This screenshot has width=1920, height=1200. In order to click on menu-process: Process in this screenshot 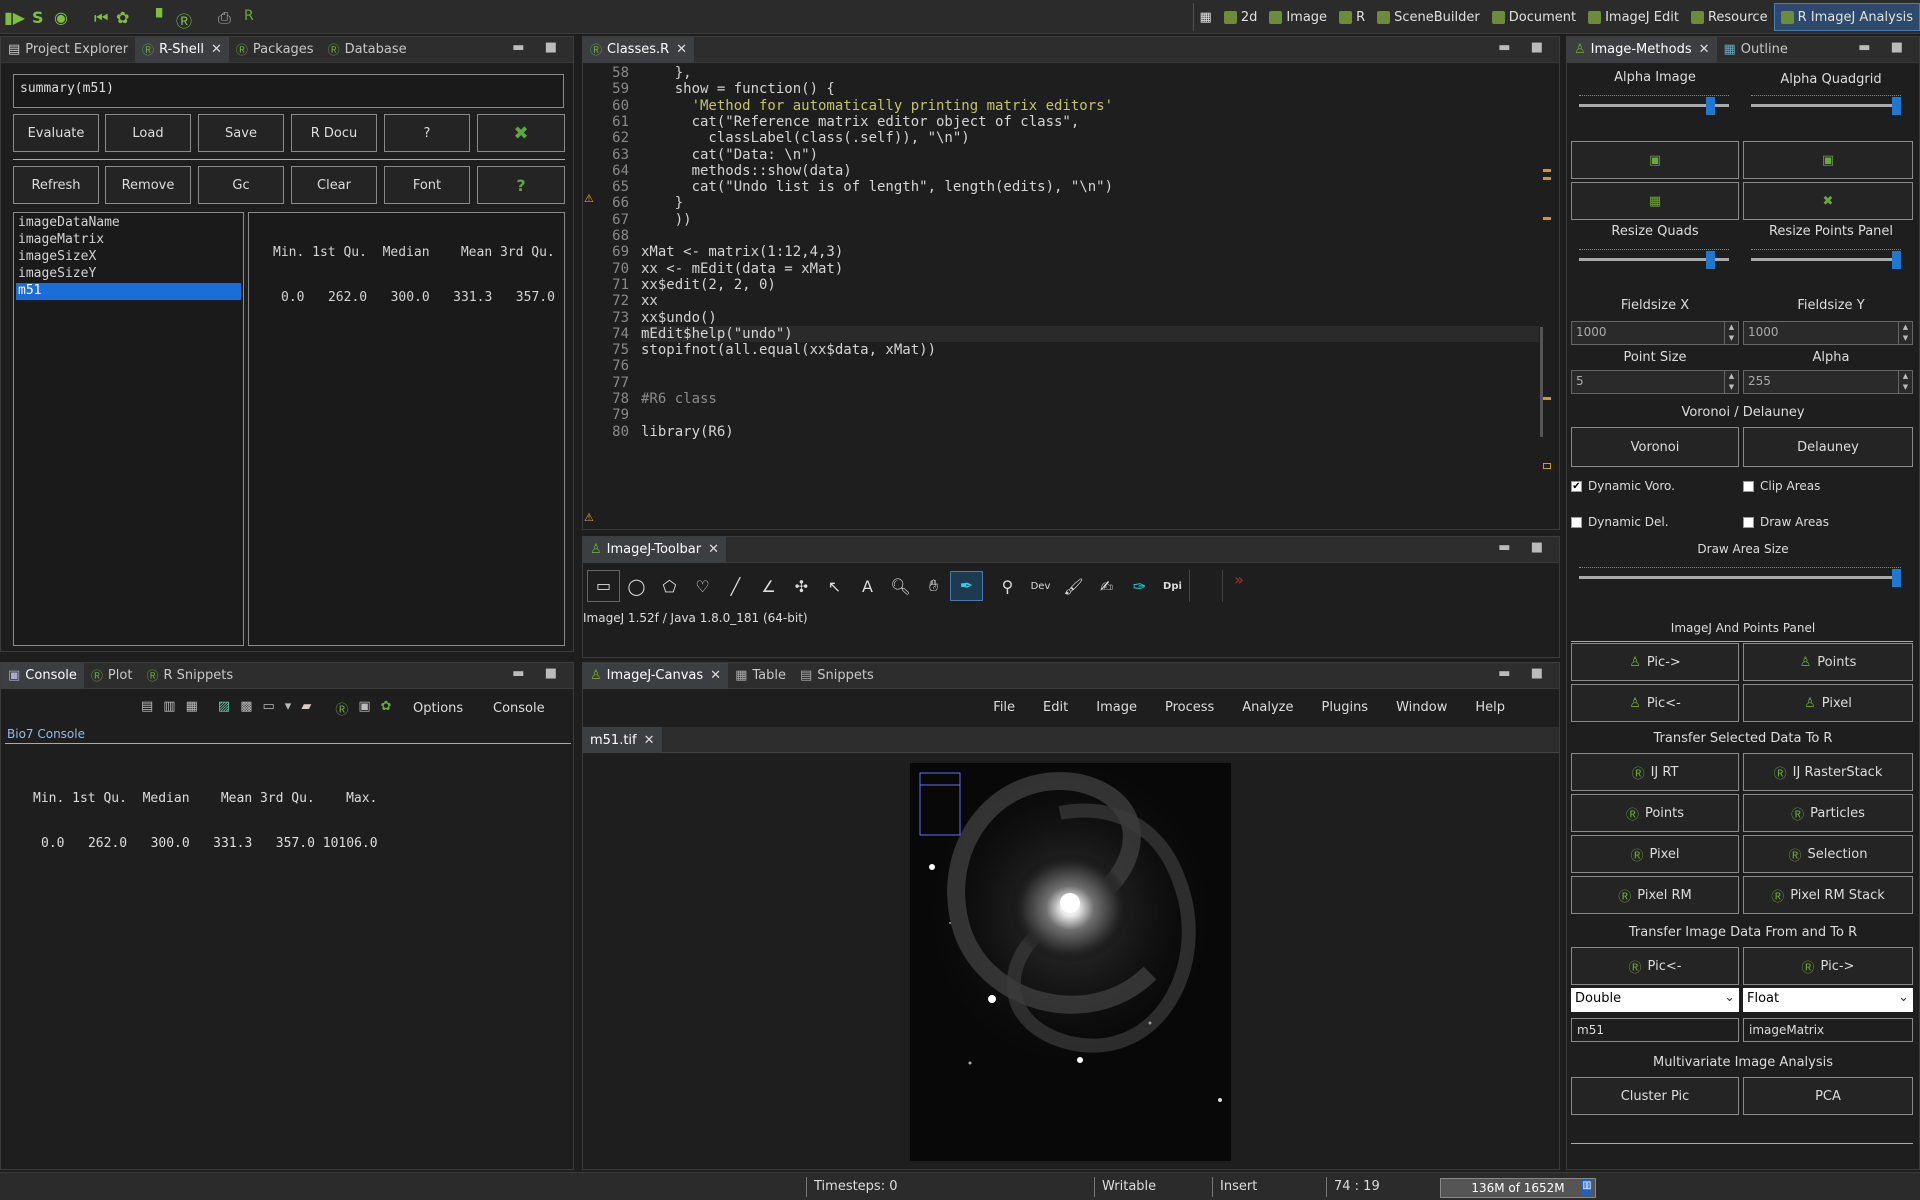, I will do `click(1189, 707)`.